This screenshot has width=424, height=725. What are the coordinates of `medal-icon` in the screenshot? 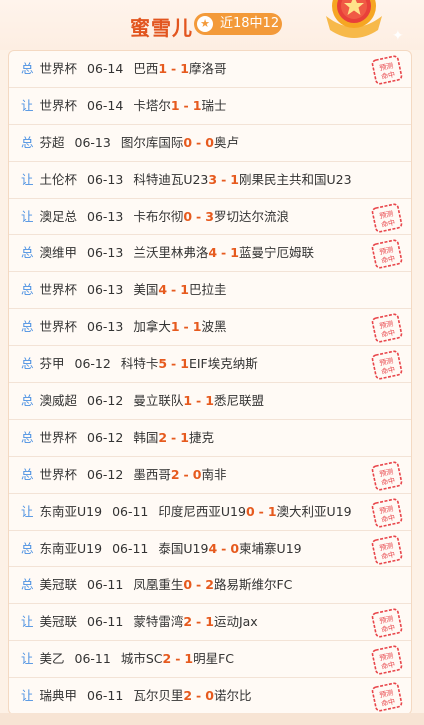 It's located at (354, 19).